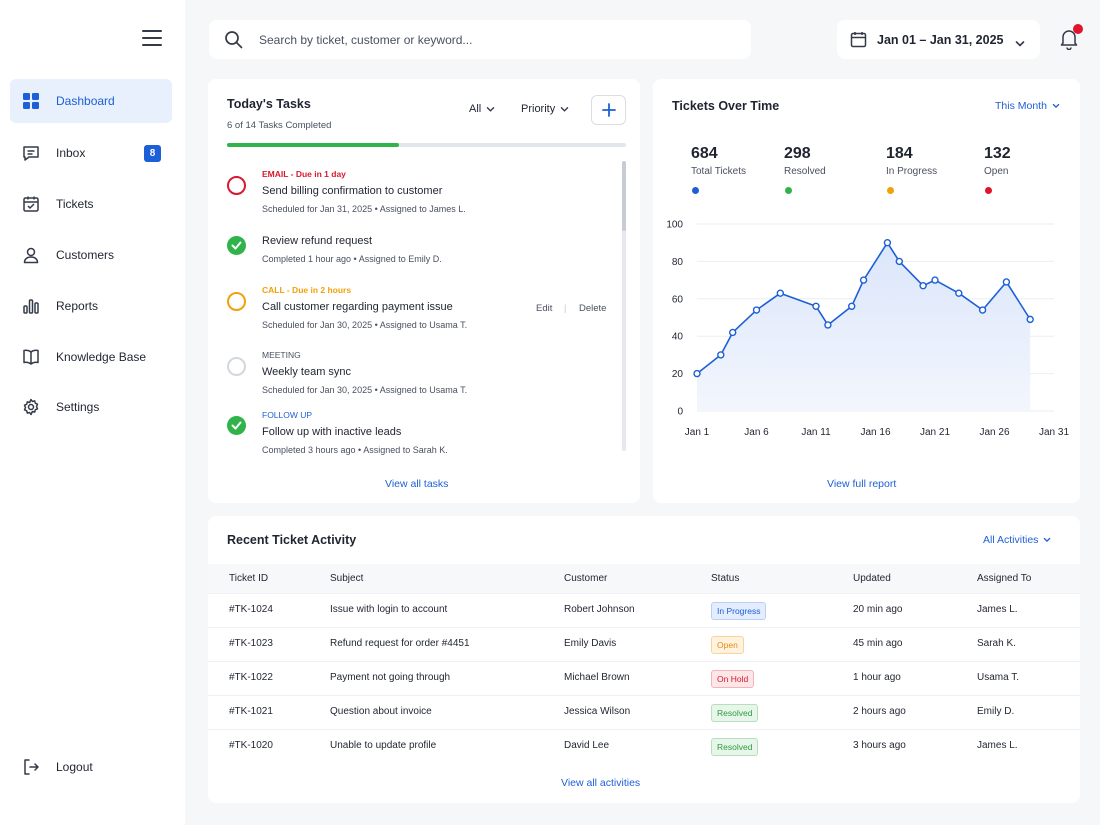 The height and width of the screenshot is (825, 1100). I want to click on task-edit-button: Edit, so click(544, 308).